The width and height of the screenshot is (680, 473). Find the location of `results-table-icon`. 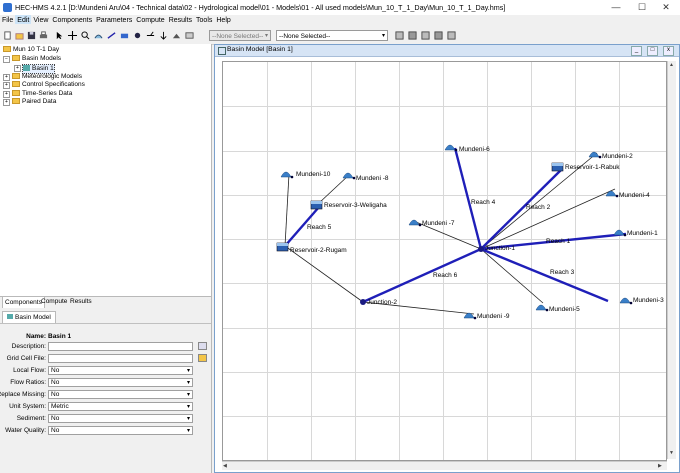

results-table-icon is located at coordinates (451, 35).